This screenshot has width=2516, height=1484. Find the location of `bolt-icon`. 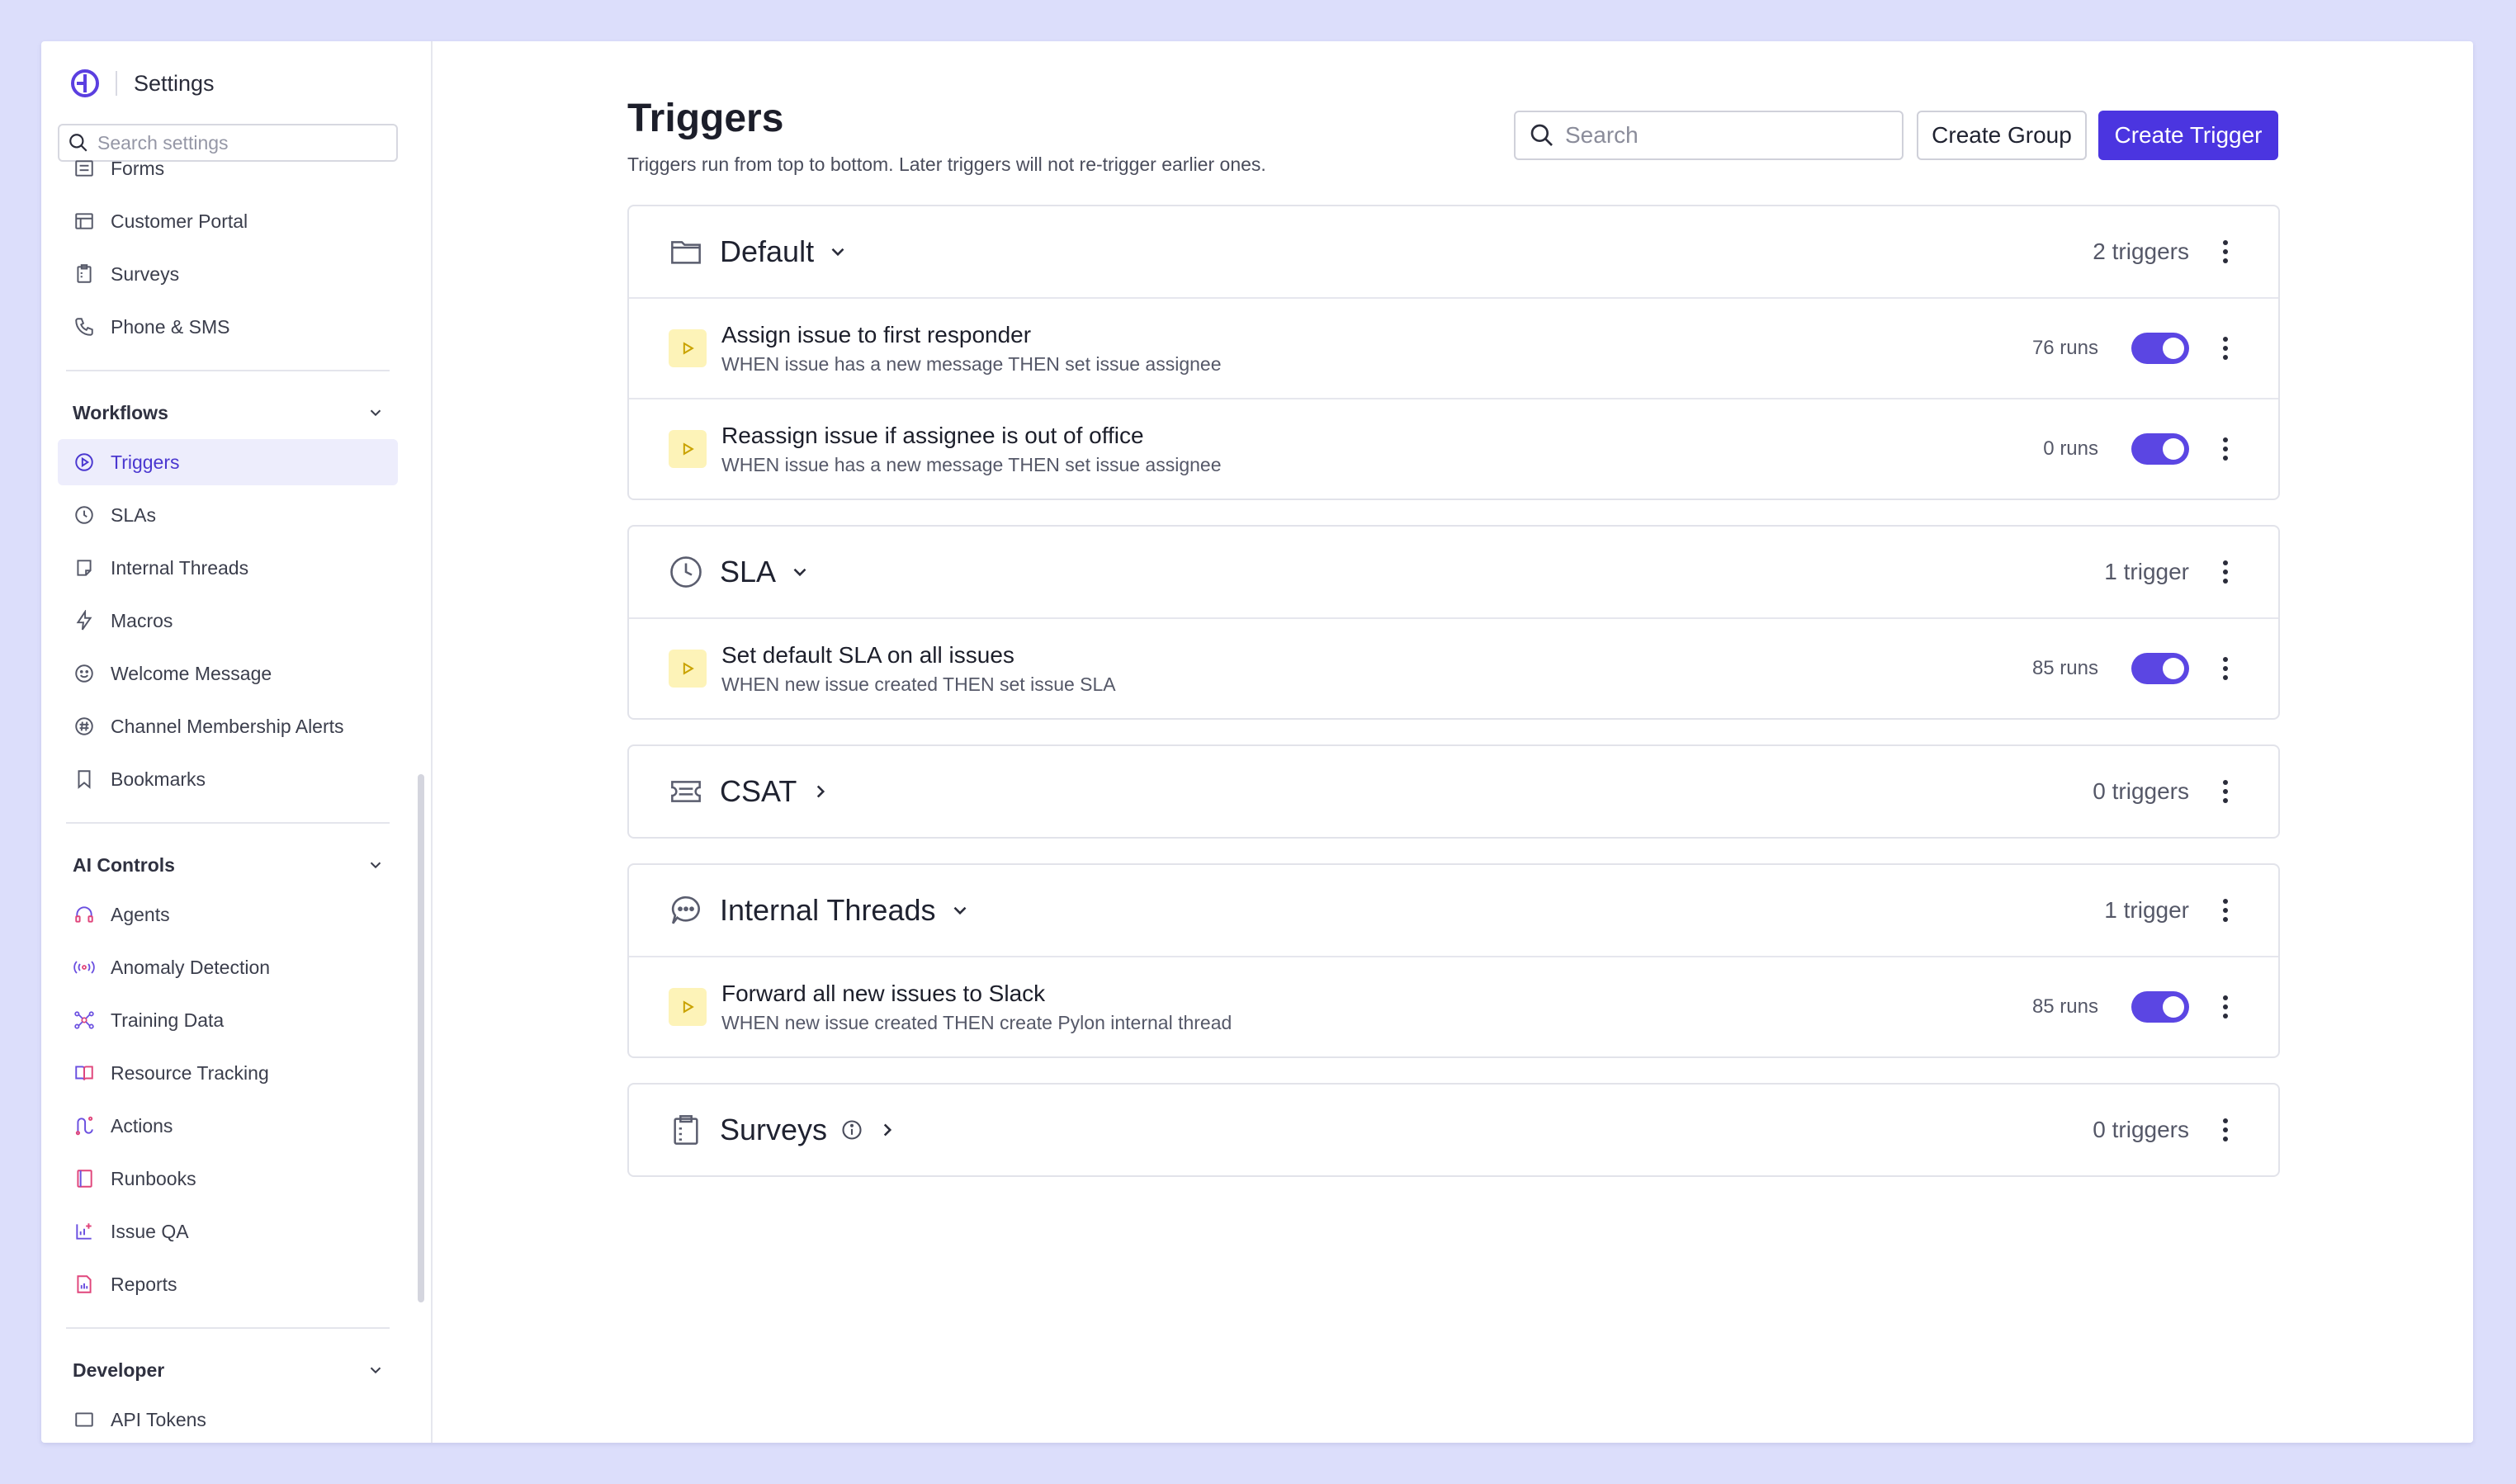

bolt-icon is located at coordinates (84, 620).